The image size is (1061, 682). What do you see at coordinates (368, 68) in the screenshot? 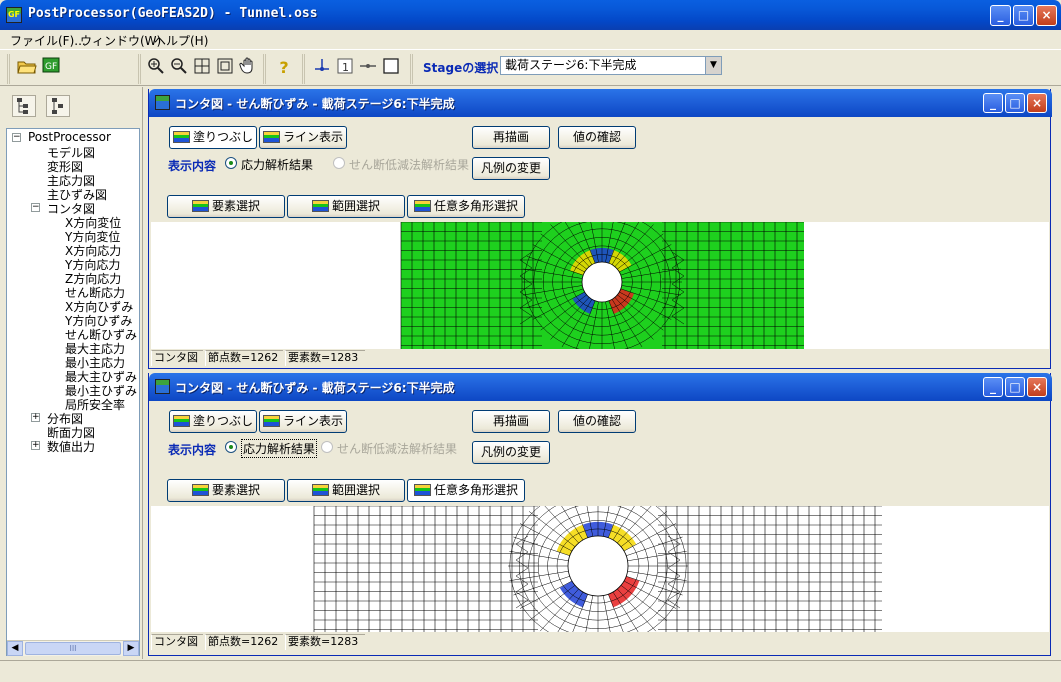
I see `line-icon` at bounding box center [368, 68].